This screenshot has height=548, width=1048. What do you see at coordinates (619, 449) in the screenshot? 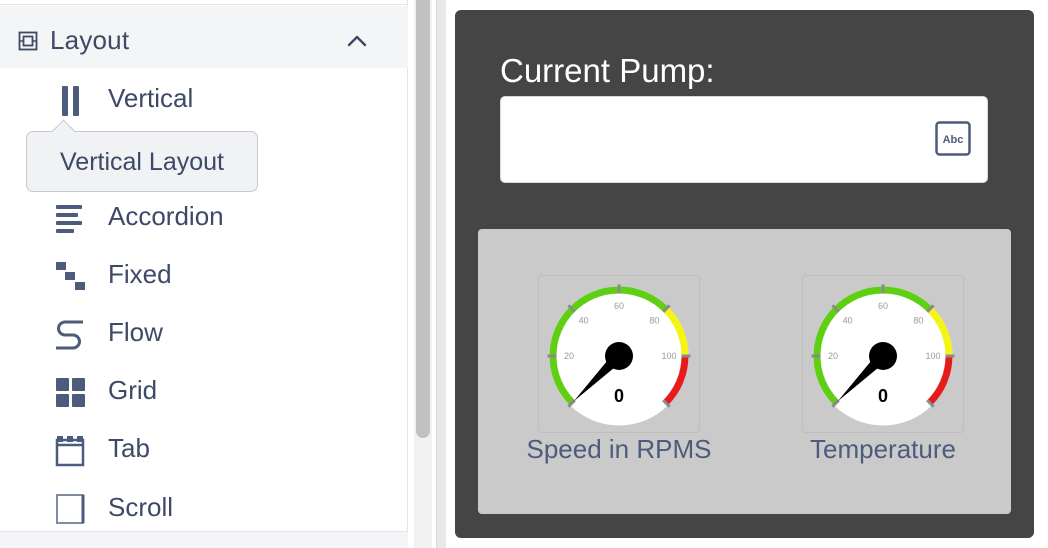
I see `gauge-speed-title: Speed in RPMS` at bounding box center [619, 449].